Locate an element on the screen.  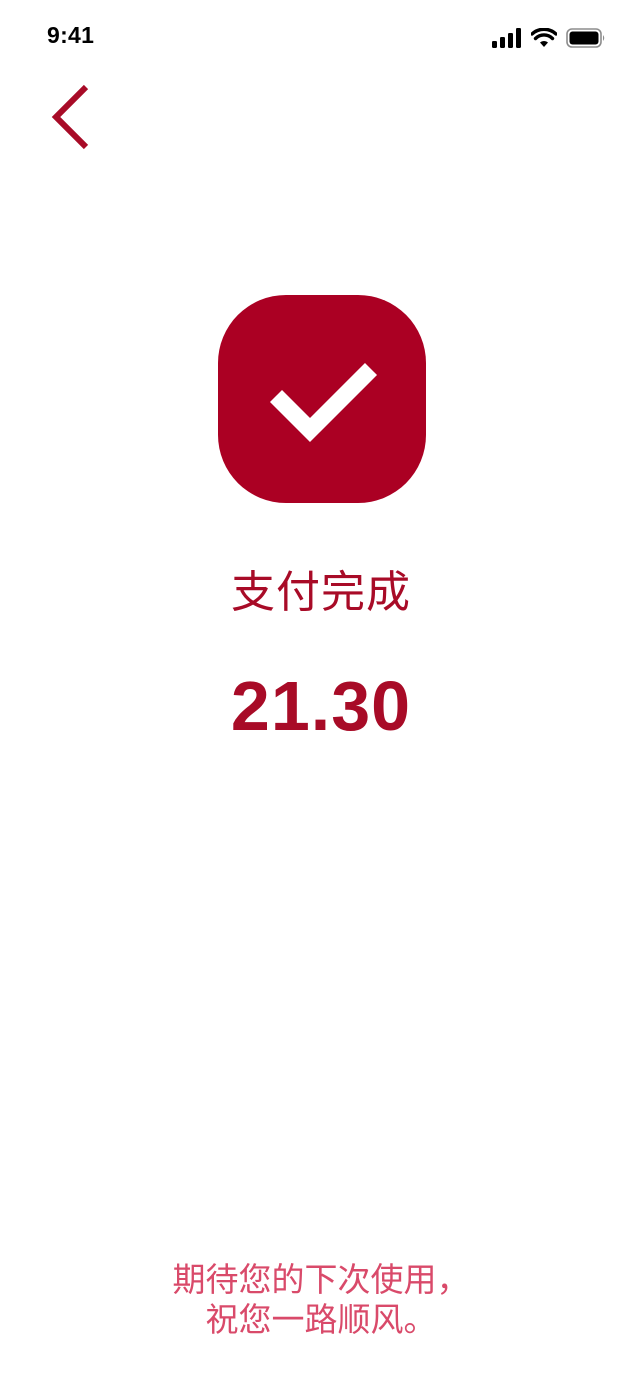
payment-status-title: 支付完成 is located at coordinates (321, 592).